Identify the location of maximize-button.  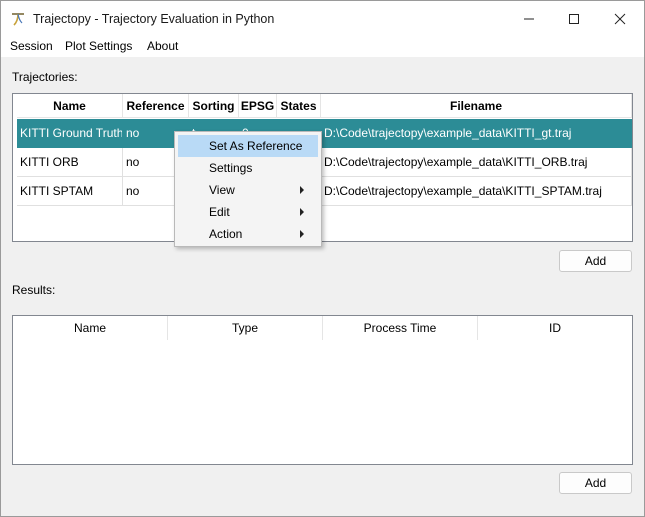
(574, 18).